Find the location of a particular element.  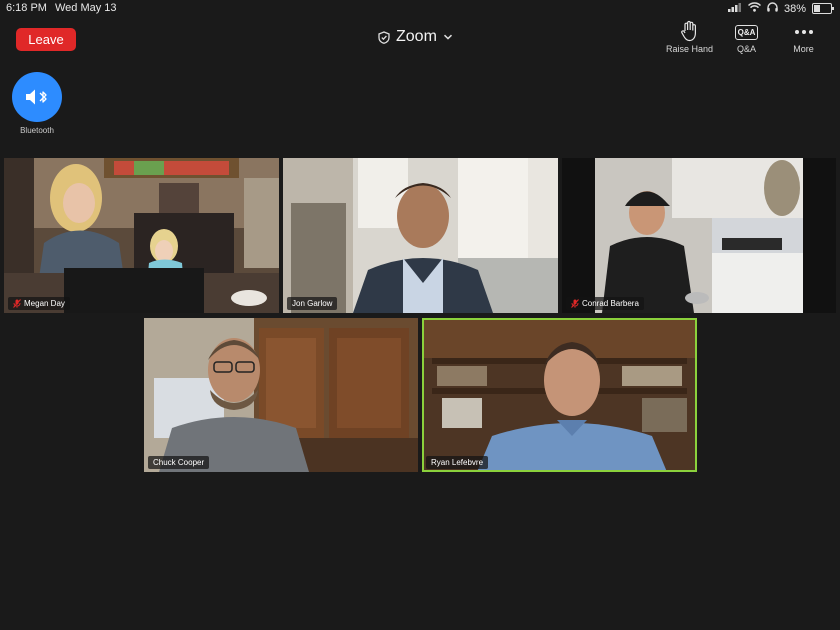

meeting-title-menu: Zoom is located at coordinates (415, 37).